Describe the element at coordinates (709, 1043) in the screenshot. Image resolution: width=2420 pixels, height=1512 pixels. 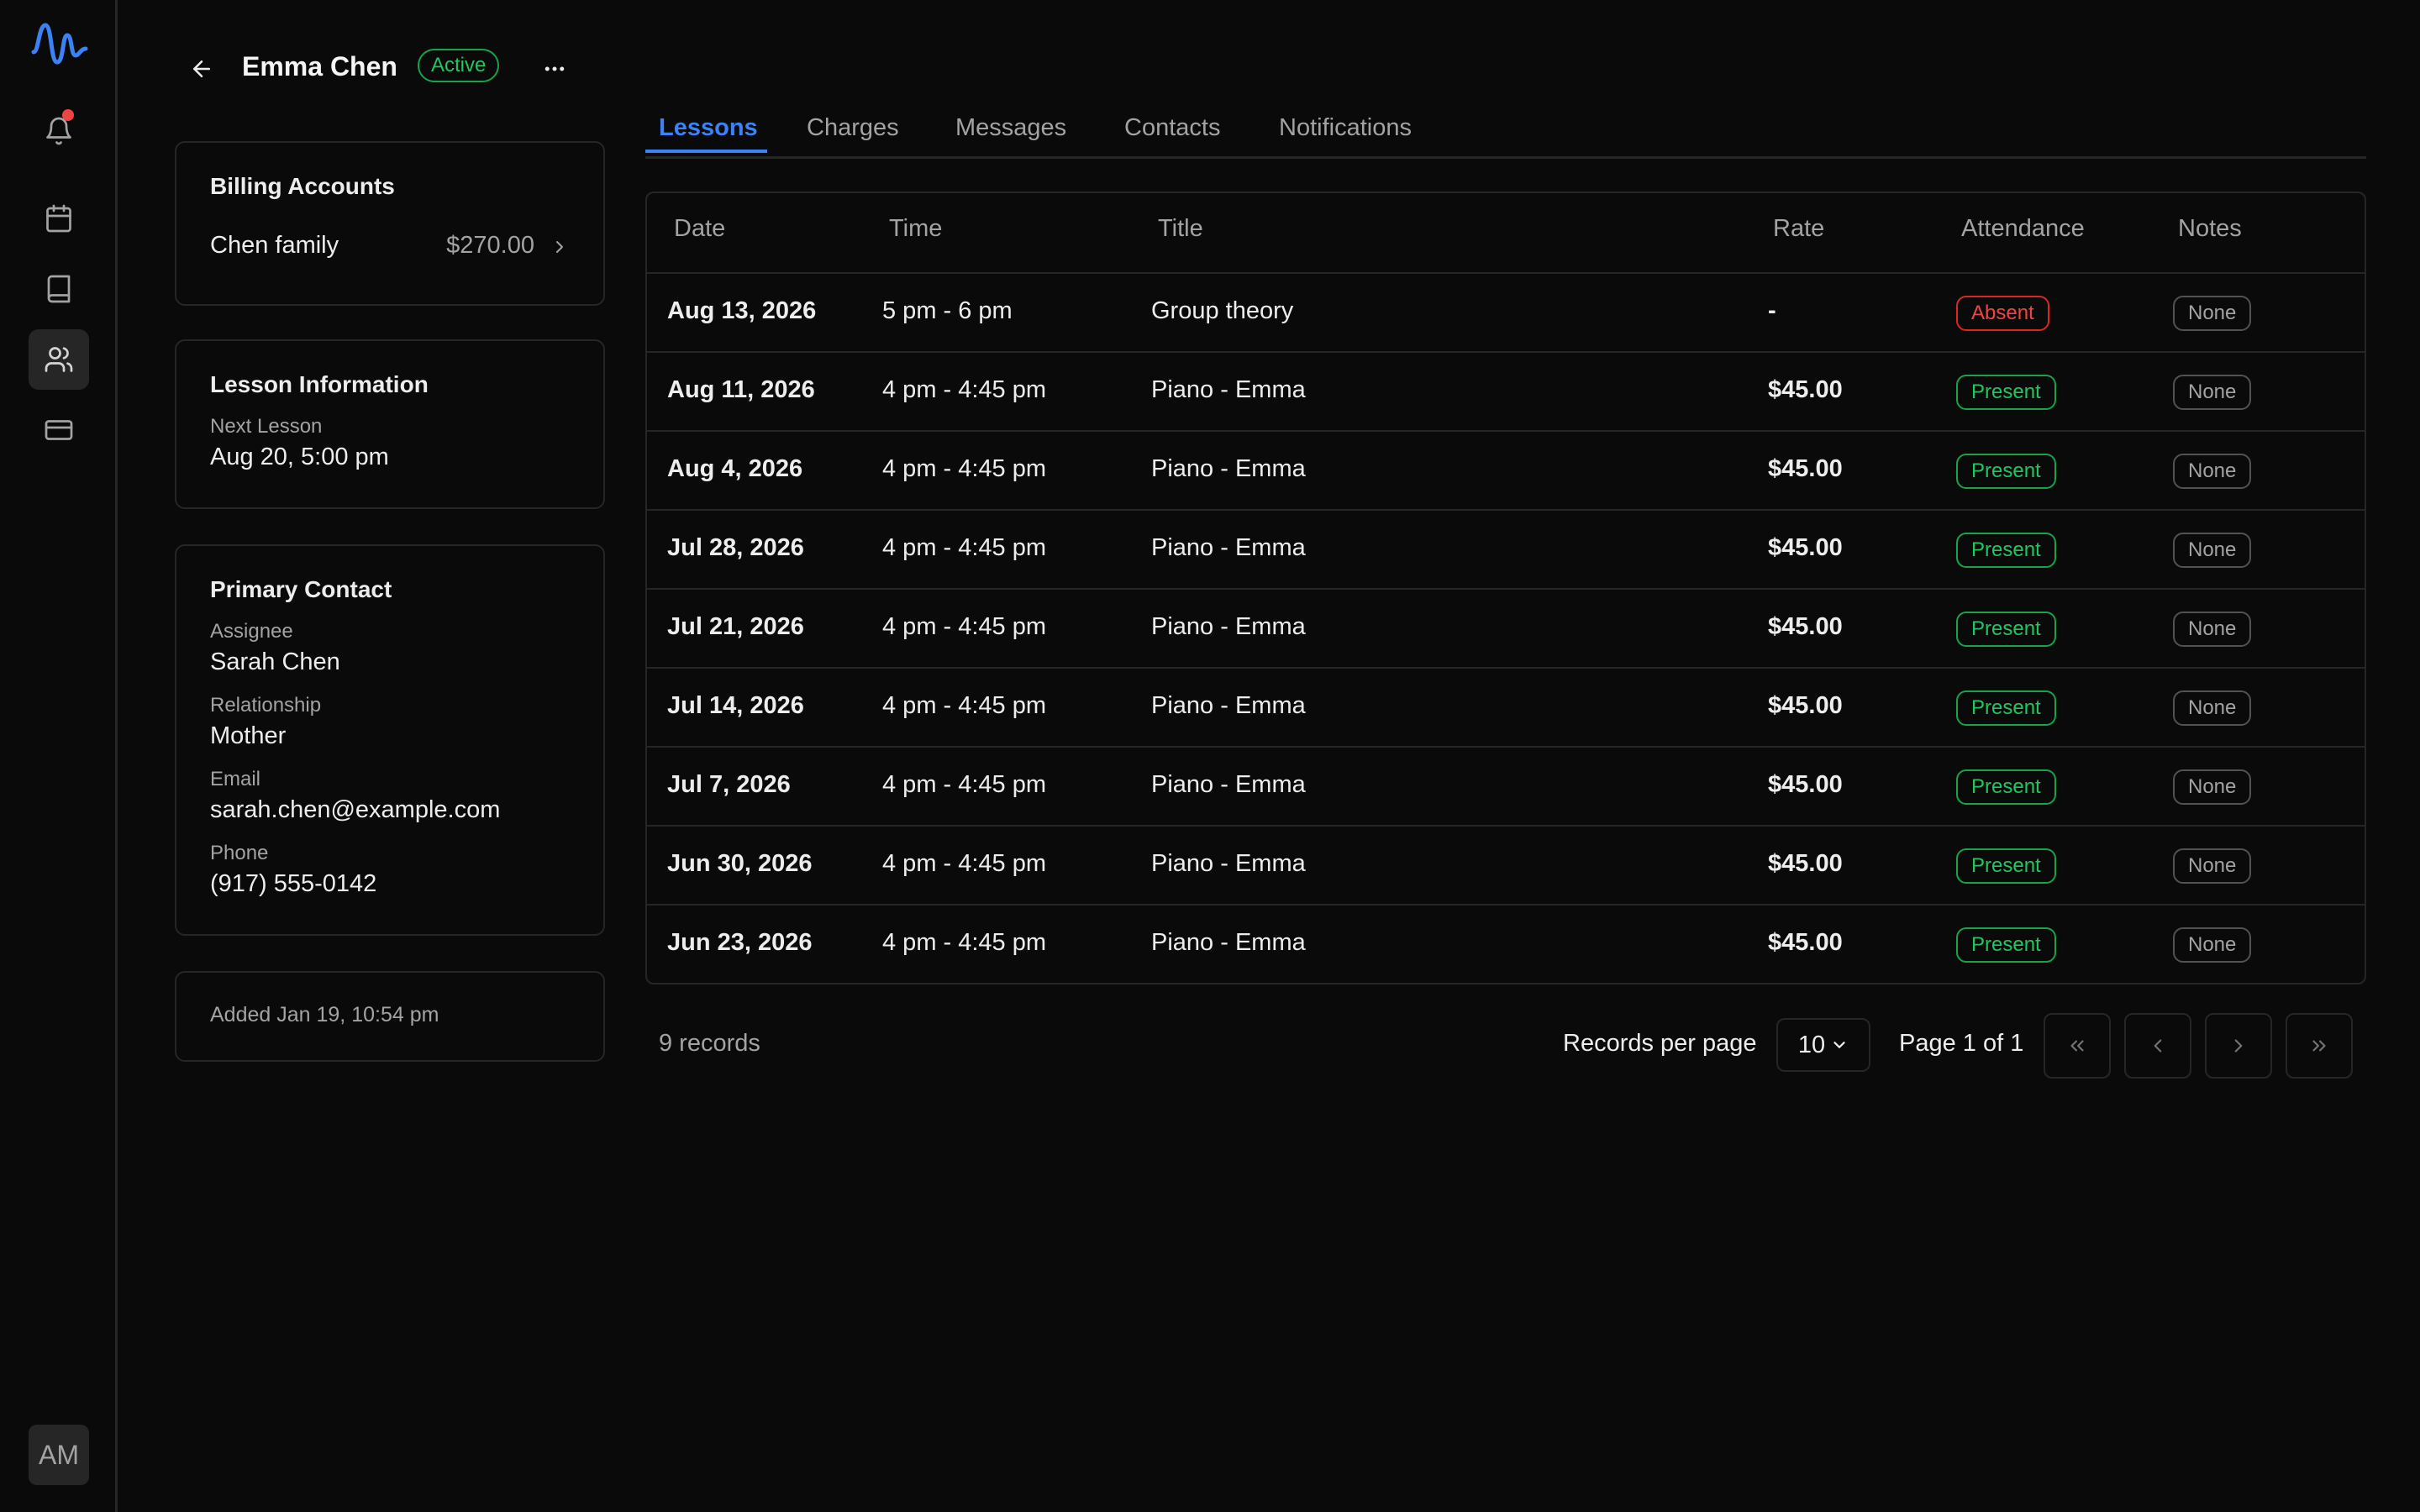
I see `records-count: 9 records` at that location.